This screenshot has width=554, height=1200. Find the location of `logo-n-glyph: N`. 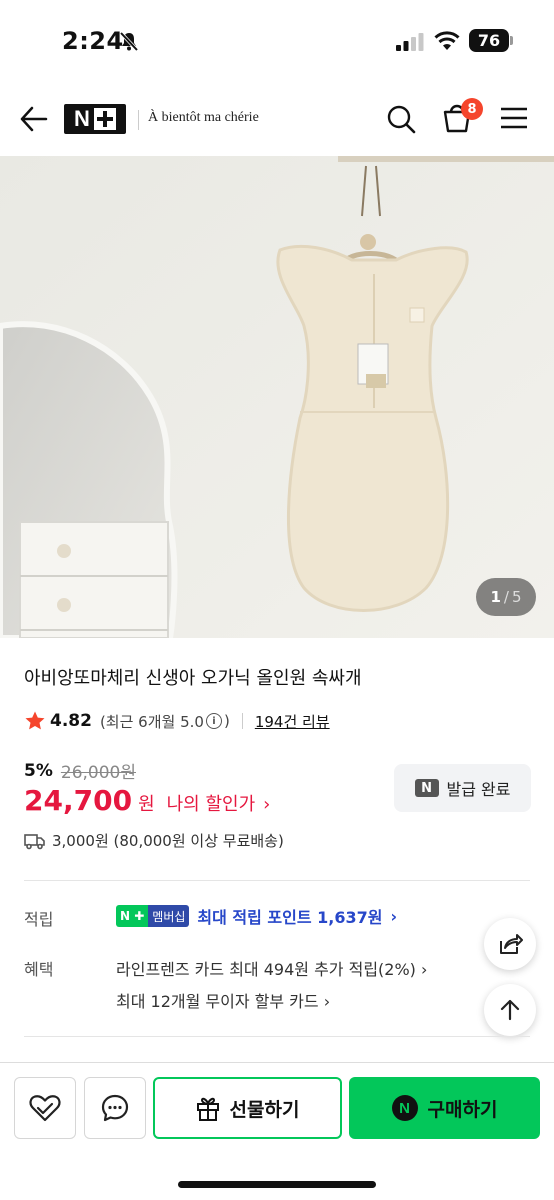

logo-n-glyph: N is located at coordinates (82, 118).